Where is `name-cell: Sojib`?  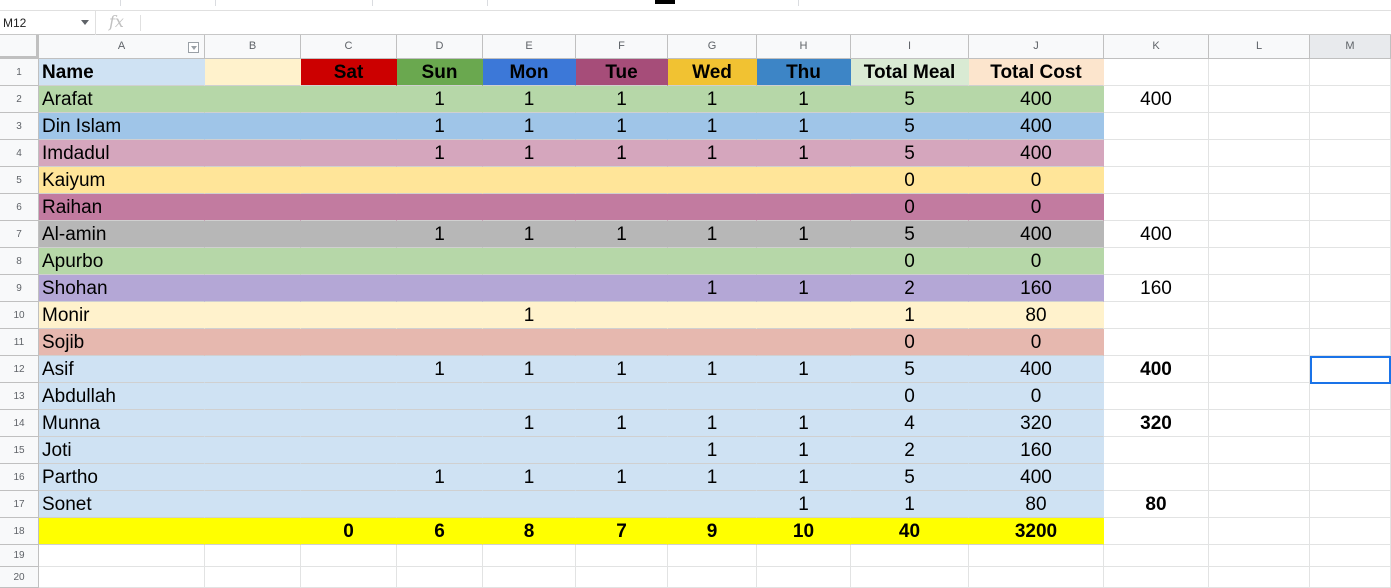
name-cell: Sojib is located at coordinates (122, 342).